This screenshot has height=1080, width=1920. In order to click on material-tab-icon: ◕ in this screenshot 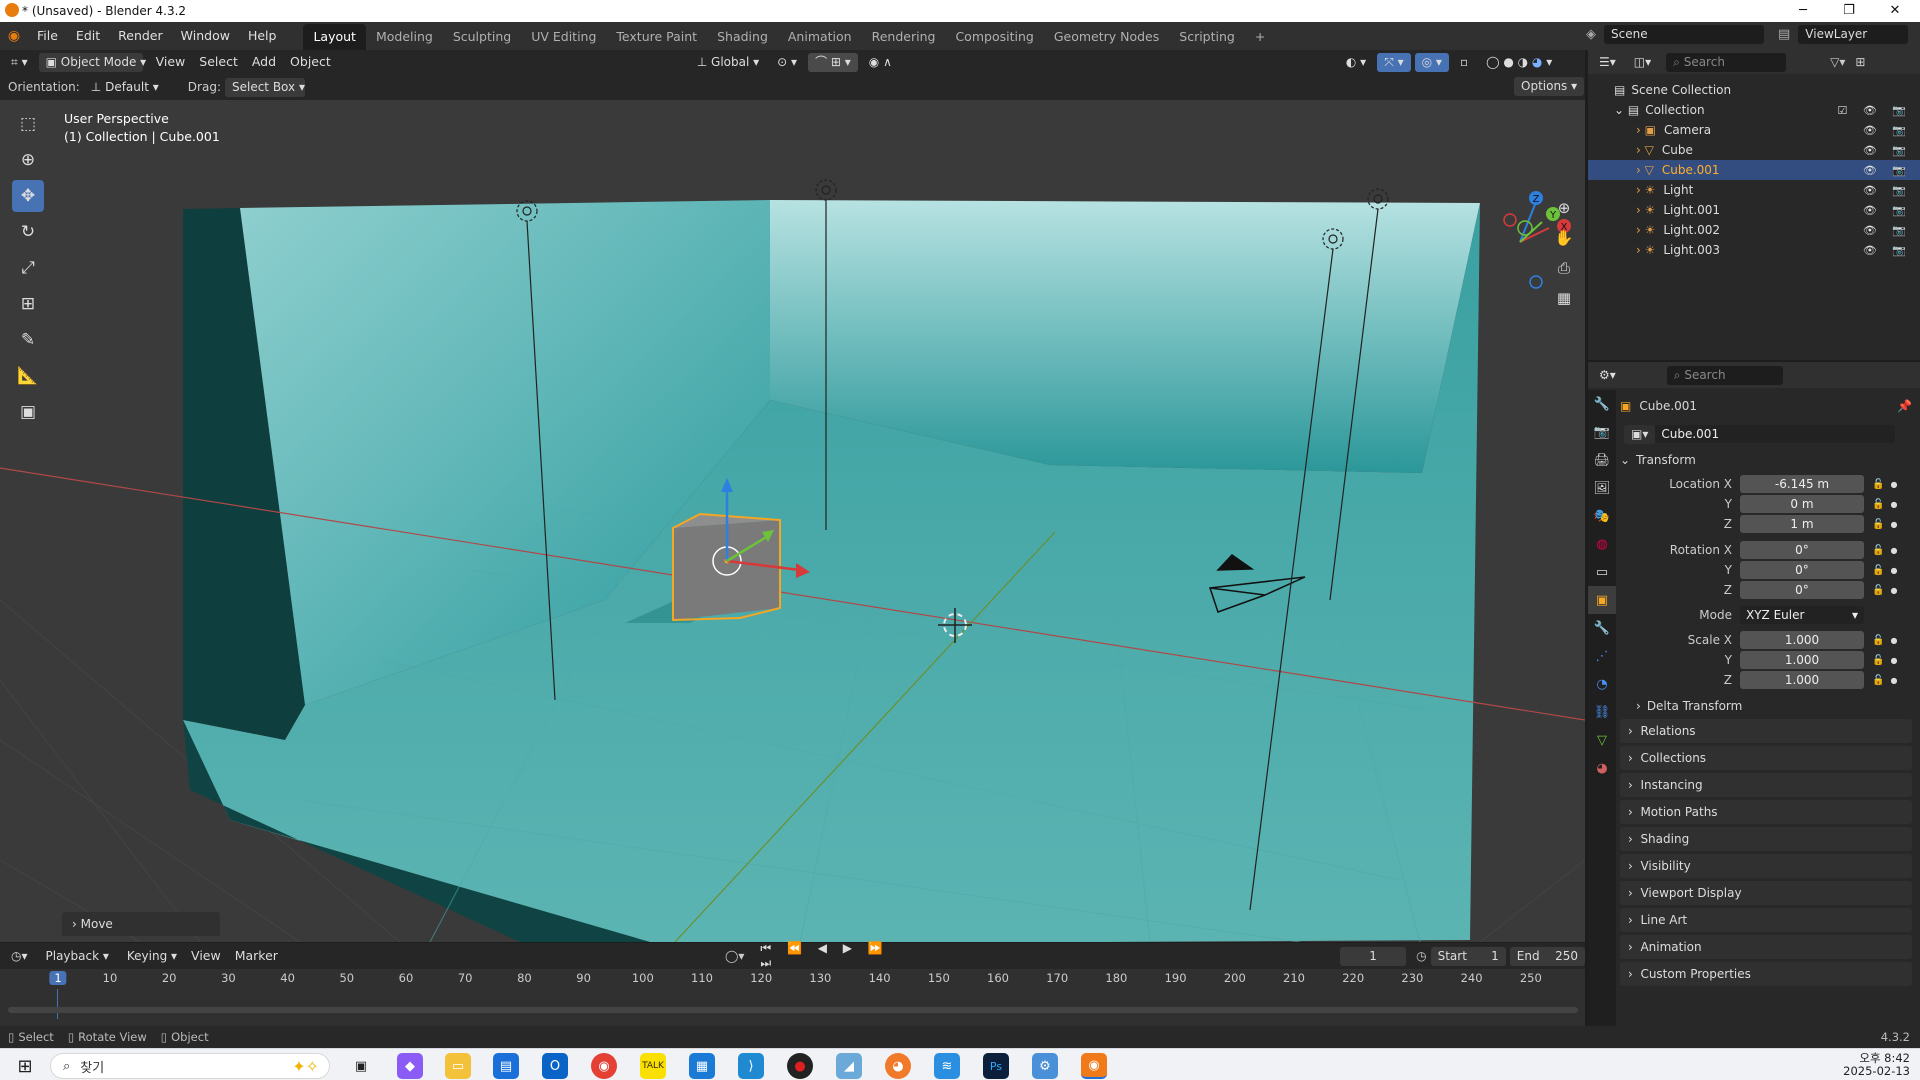, I will do `click(1602, 768)`.